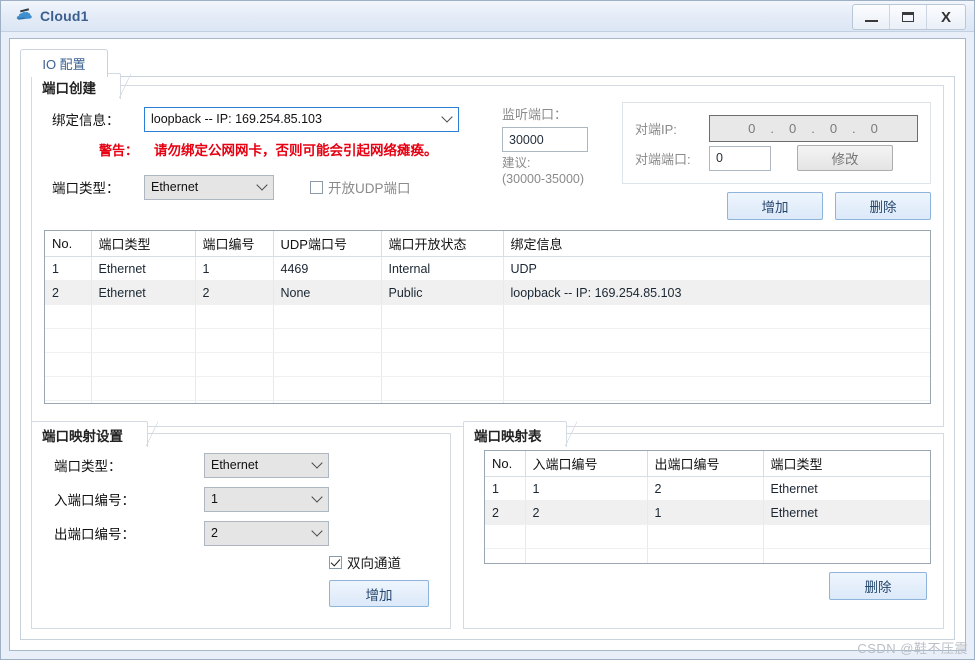 The image size is (975, 660). What do you see at coordinates (716, 268) in the screenshot?
I see `cell: UDP` at bounding box center [716, 268].